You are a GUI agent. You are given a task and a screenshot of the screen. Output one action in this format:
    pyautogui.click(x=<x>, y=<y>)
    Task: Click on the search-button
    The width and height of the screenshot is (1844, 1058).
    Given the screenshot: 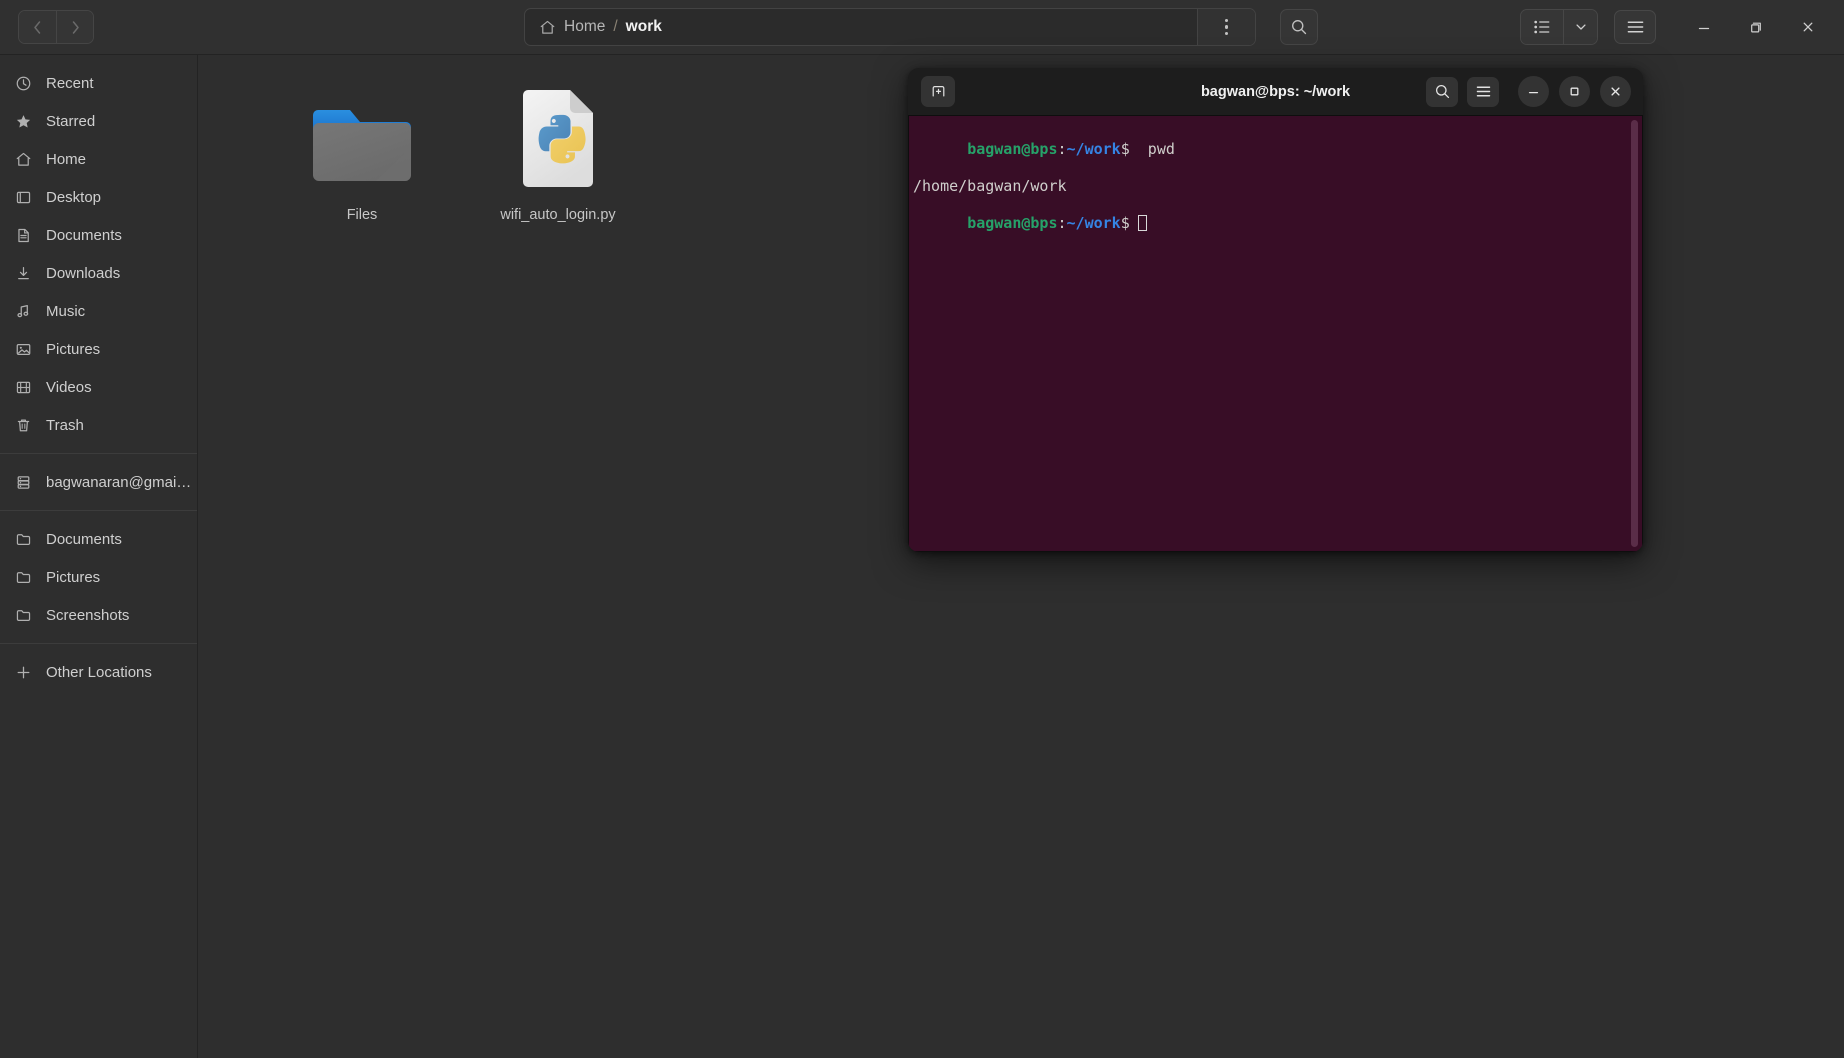 What is the action you would take?
    pyautogui.click(x=1299, y=27)
    